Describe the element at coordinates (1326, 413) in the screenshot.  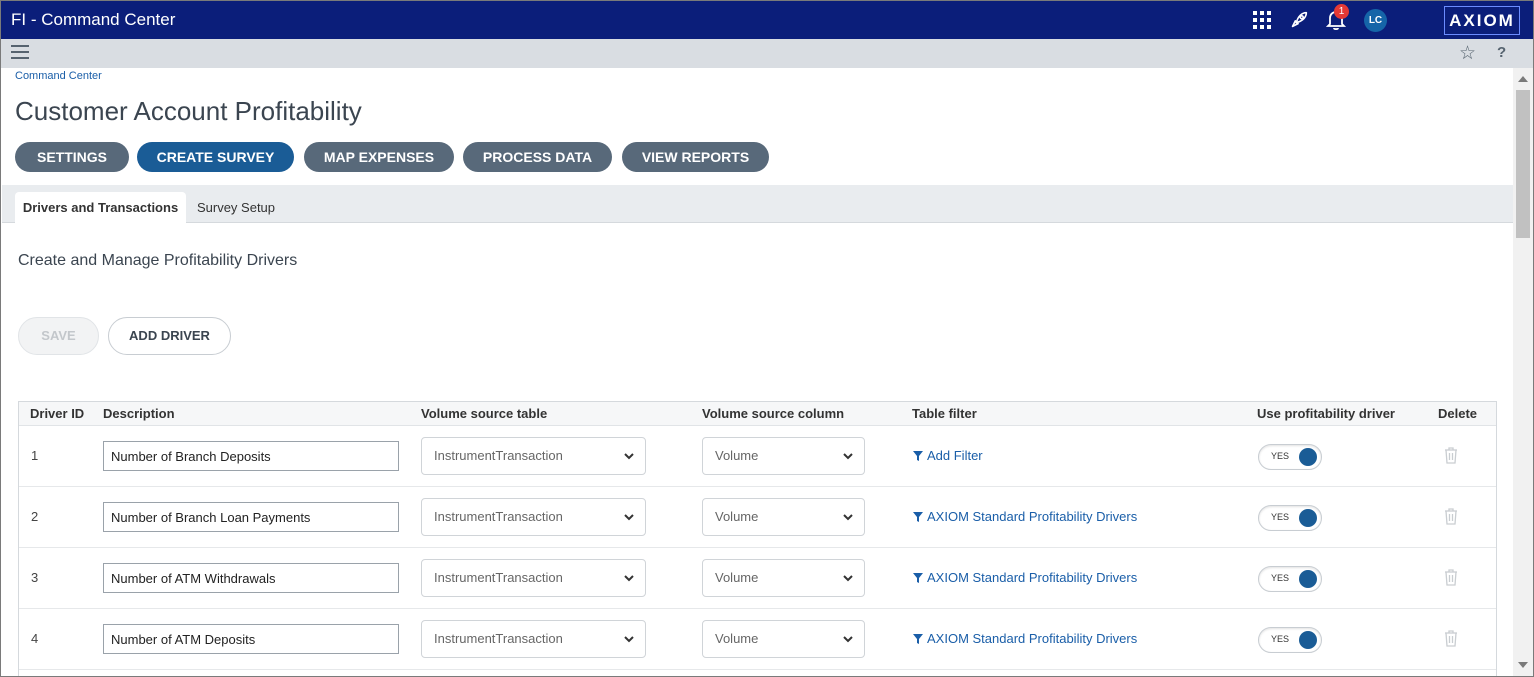
I see `column-header-use-profitability-driver: Use profitability driver` at that location.